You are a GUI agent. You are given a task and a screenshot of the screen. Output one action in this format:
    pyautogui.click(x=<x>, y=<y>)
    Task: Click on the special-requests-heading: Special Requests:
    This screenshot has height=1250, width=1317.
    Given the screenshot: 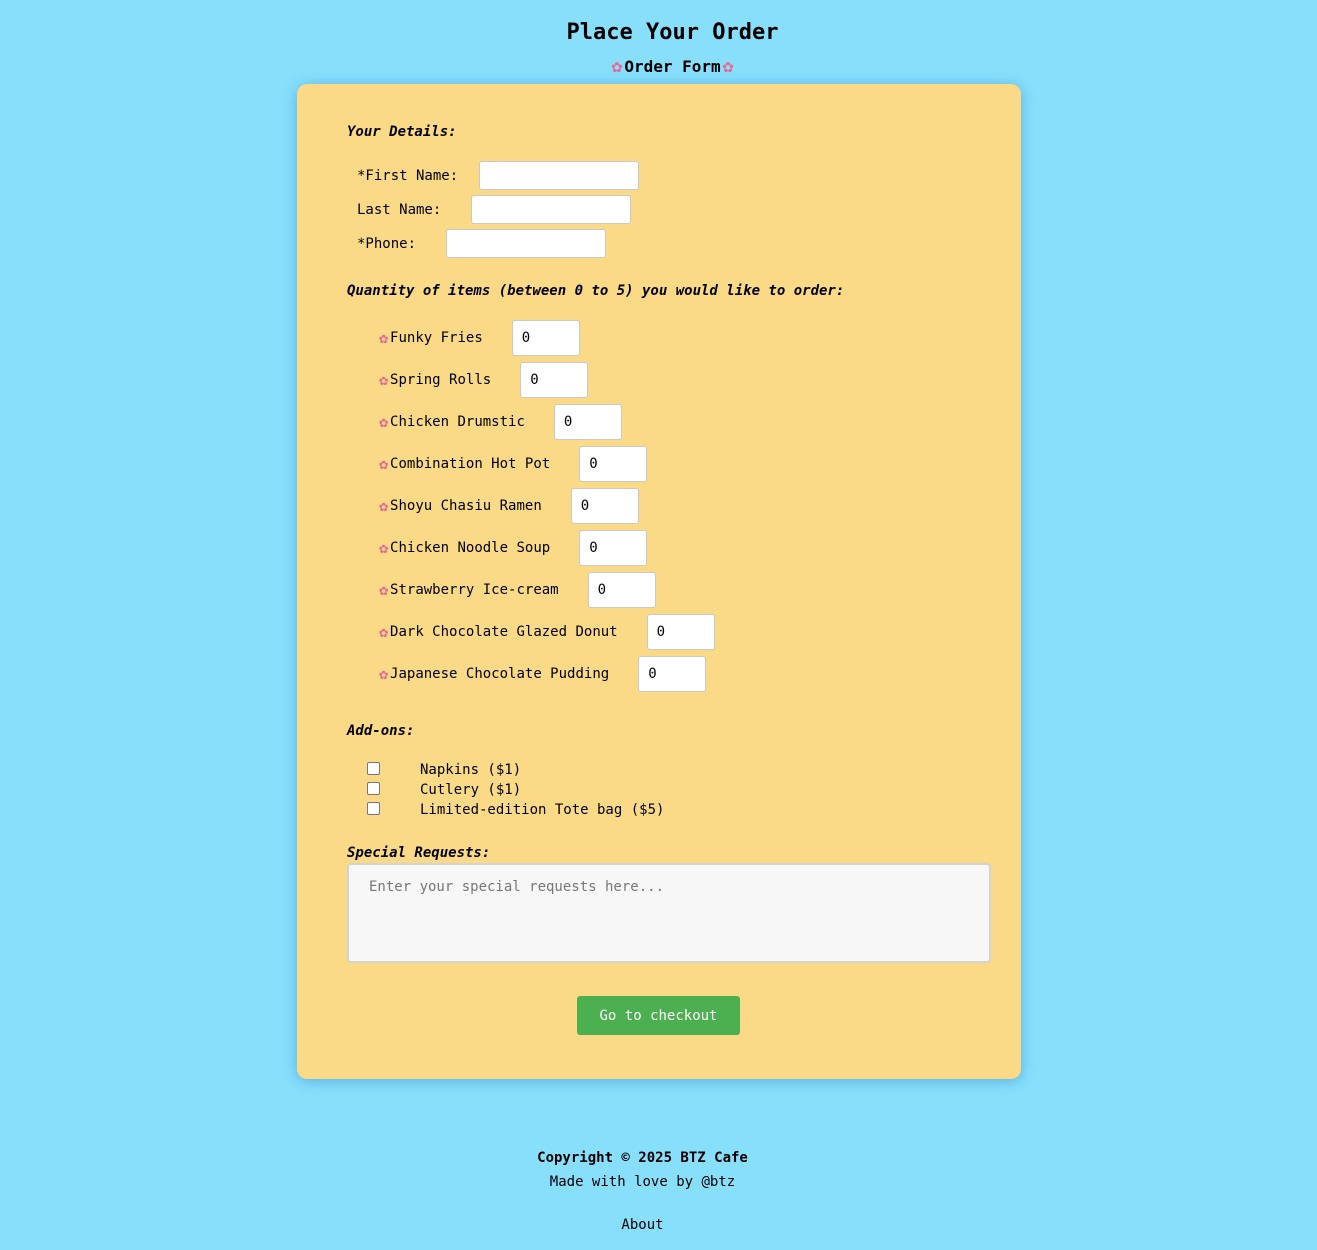 What is the action you would take?
    pyautogui.click(x=419, y=853)
    